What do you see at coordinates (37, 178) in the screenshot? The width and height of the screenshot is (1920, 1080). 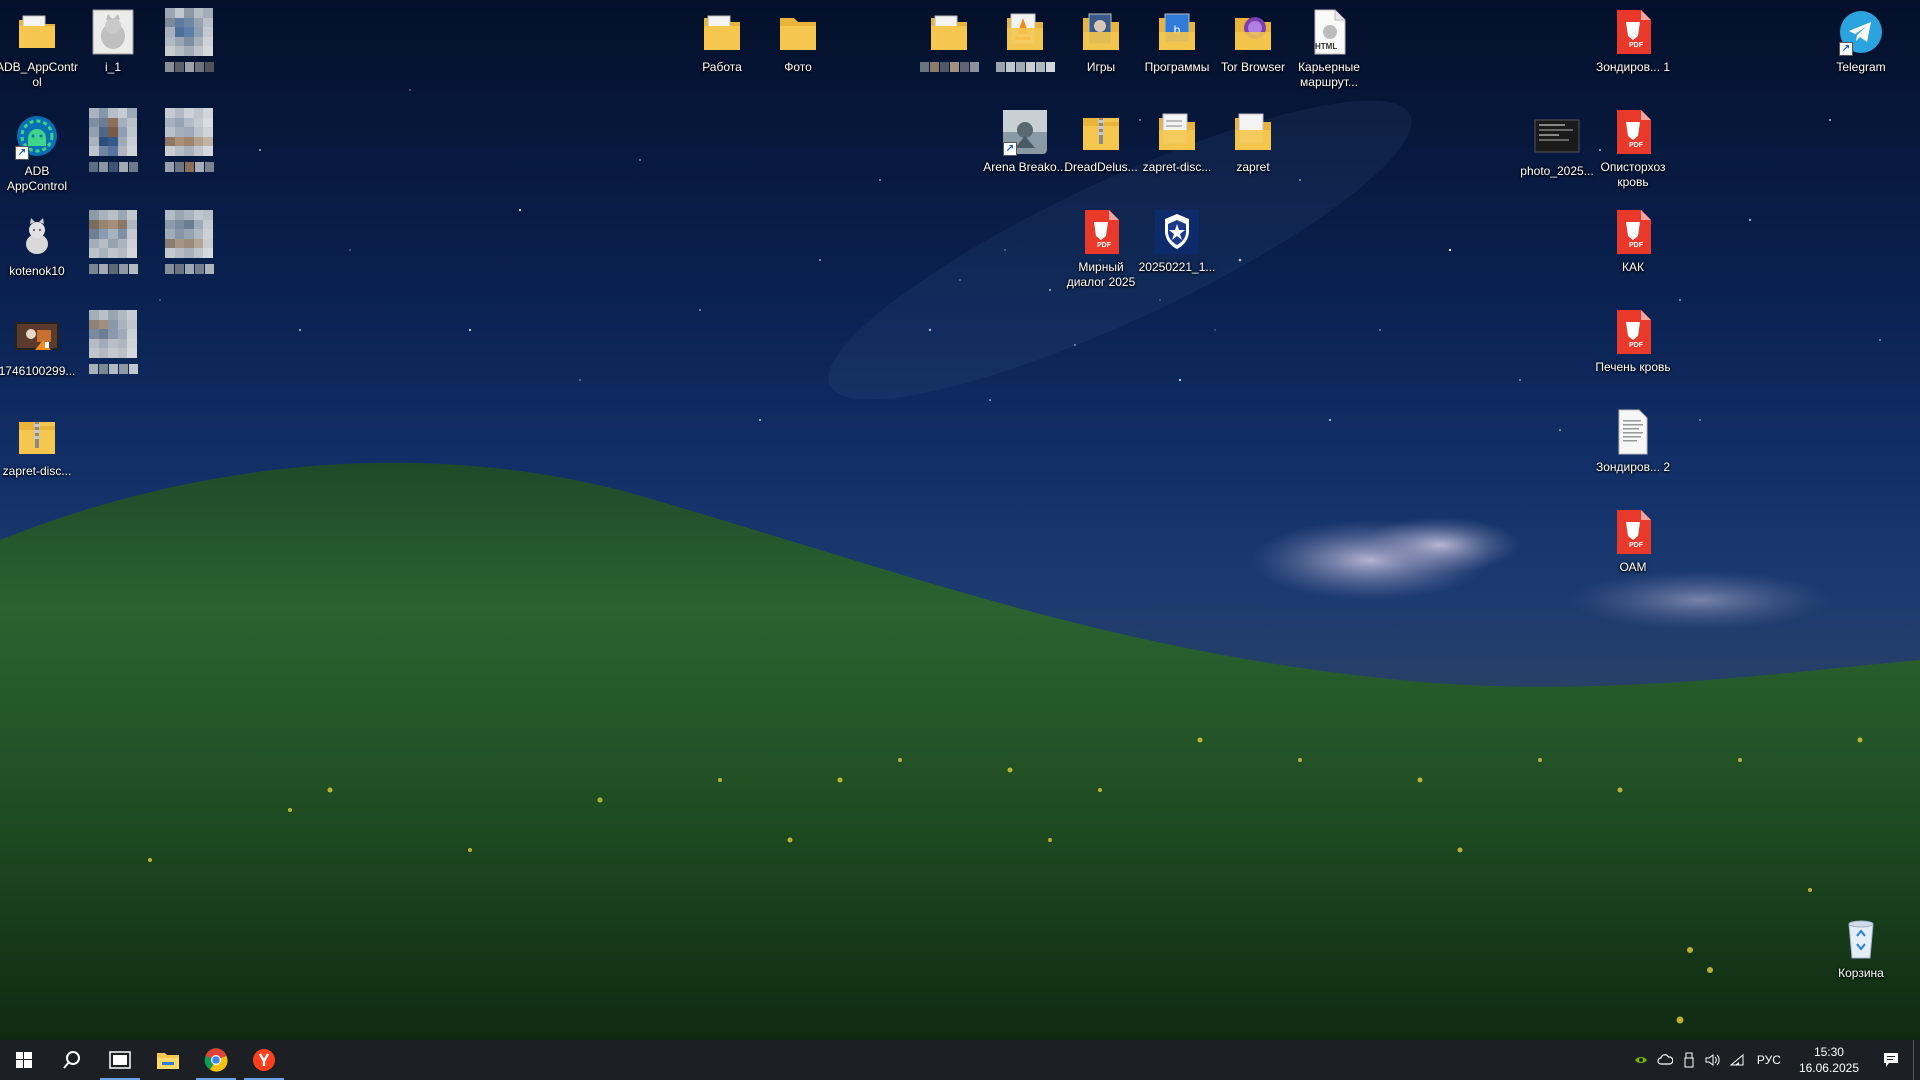 I see `icon-label: ADB AppControl` at bounding box center [37, 178].